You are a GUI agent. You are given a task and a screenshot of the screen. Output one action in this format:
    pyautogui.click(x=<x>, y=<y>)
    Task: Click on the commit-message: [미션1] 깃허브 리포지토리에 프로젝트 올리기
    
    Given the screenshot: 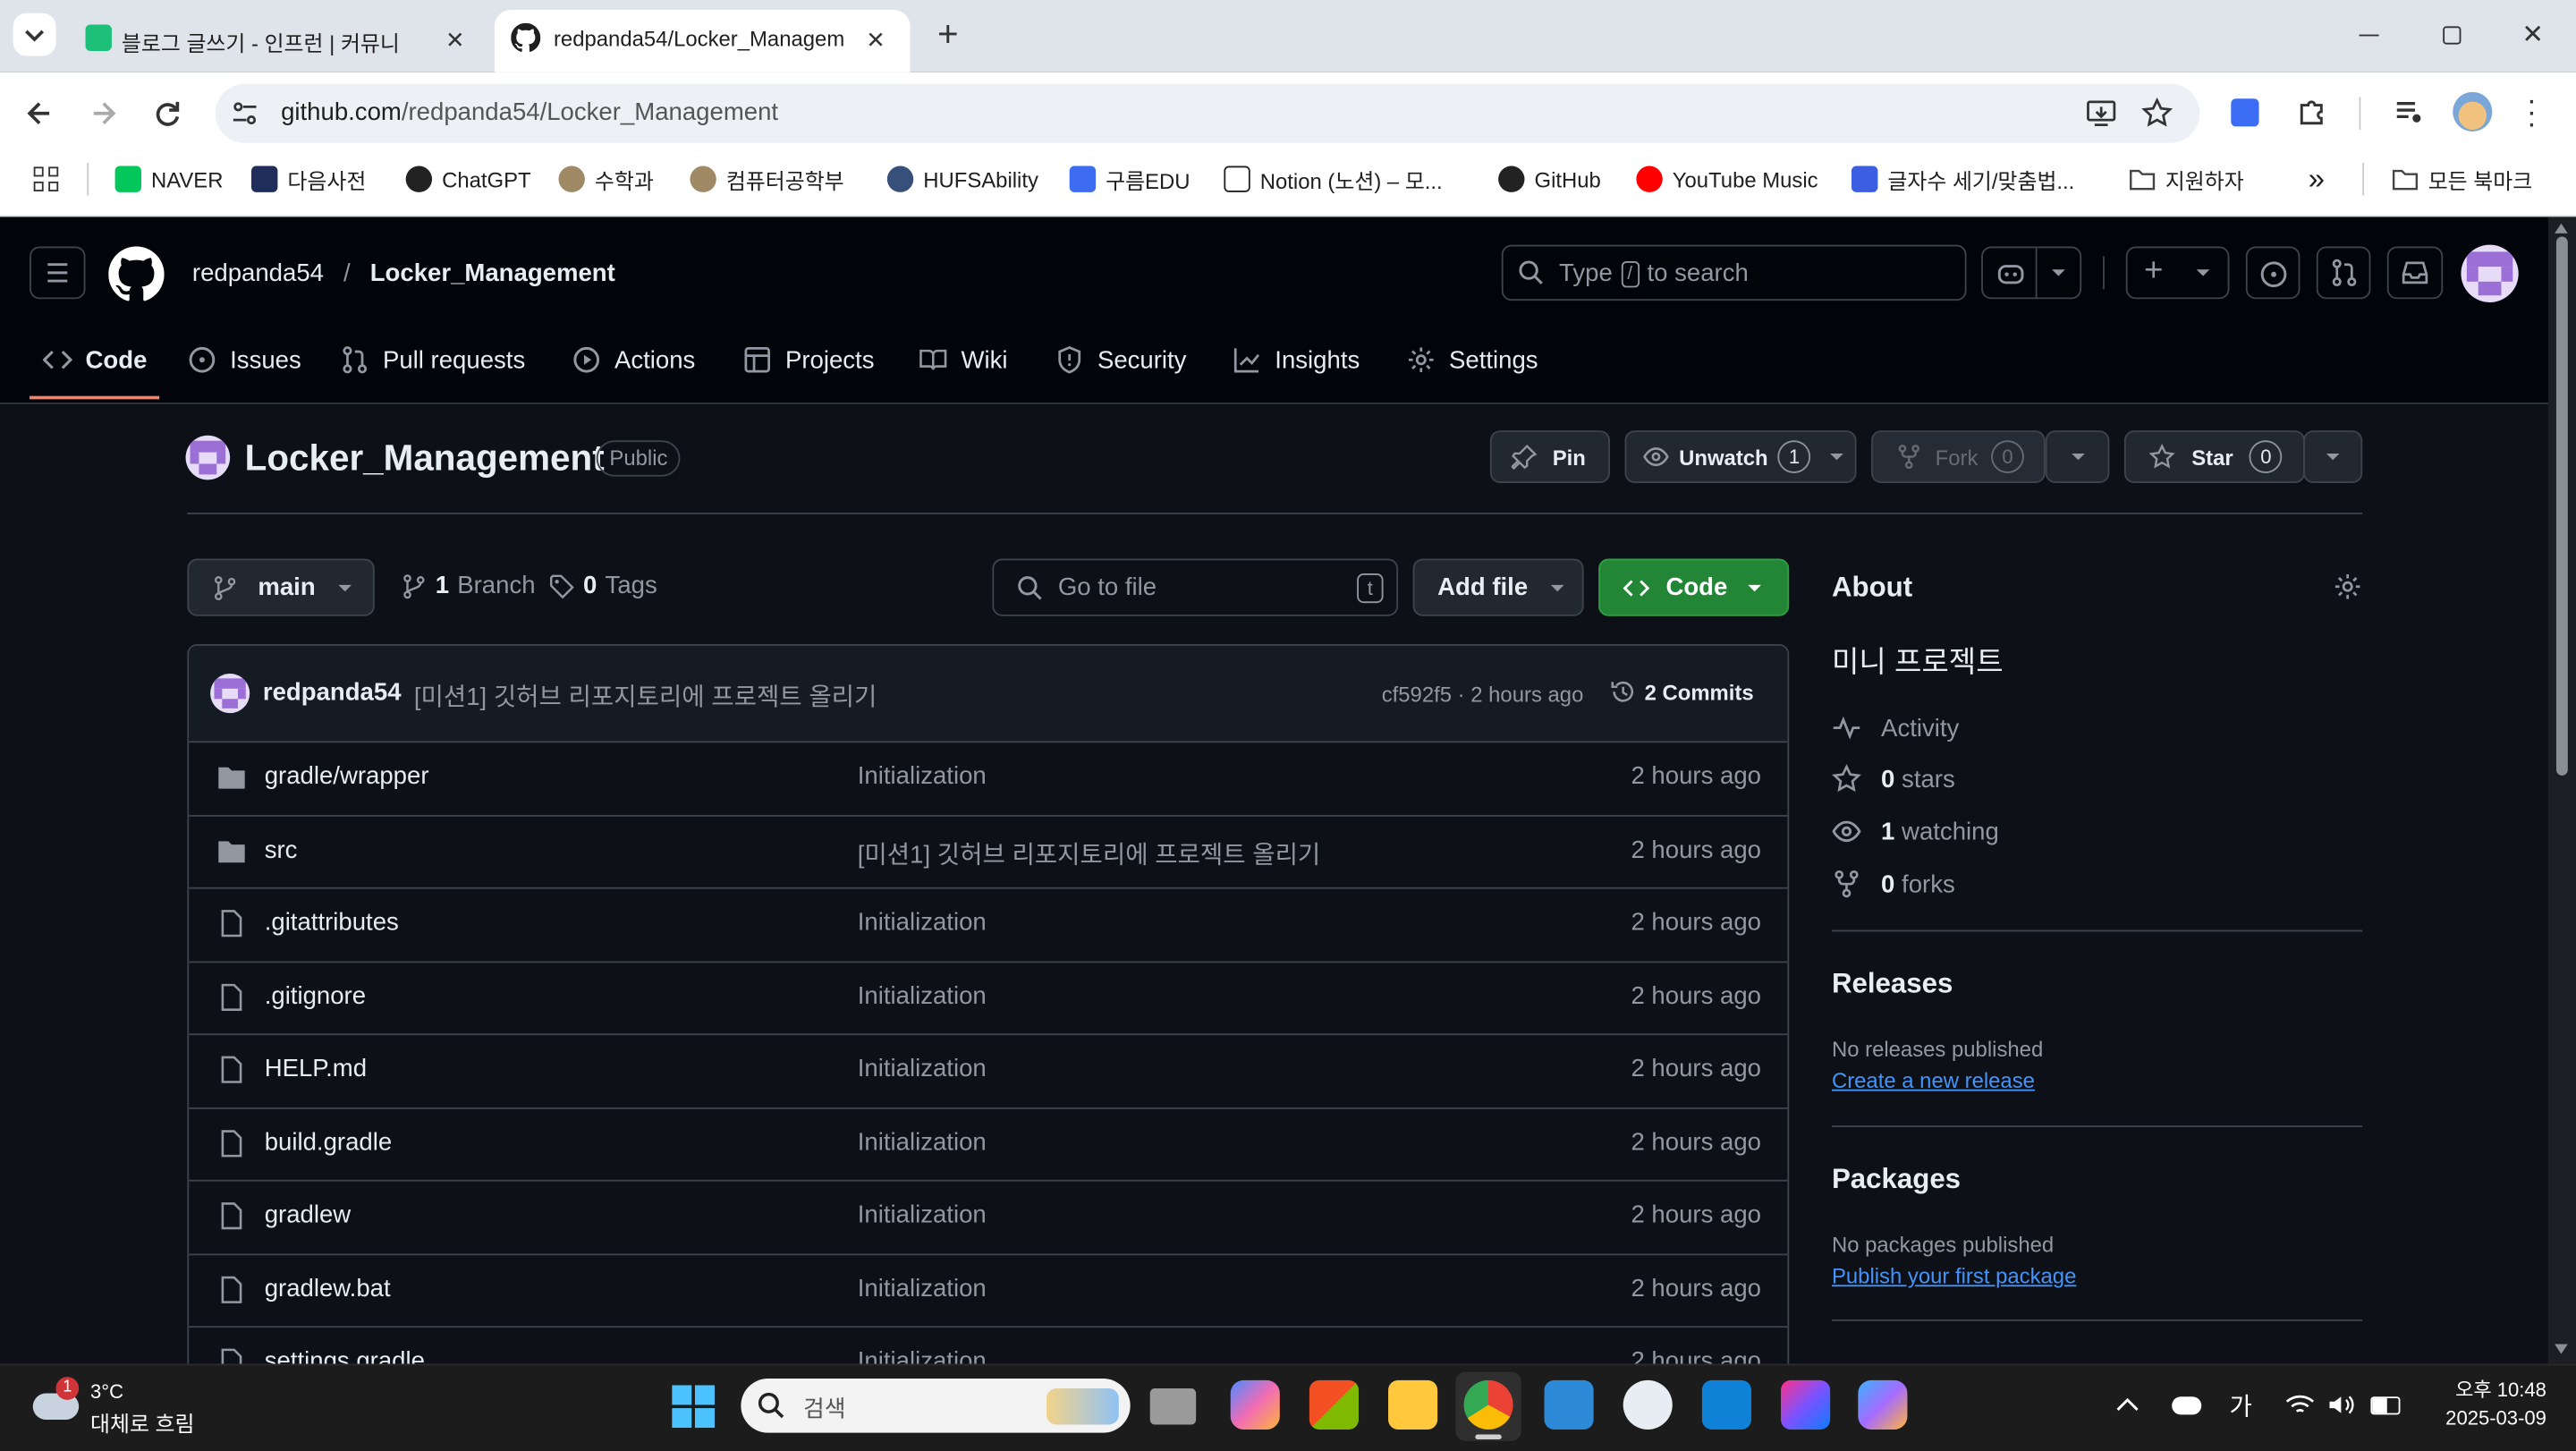 What is the action you would take?
    pyautogui.click(x=645, y=696)
    